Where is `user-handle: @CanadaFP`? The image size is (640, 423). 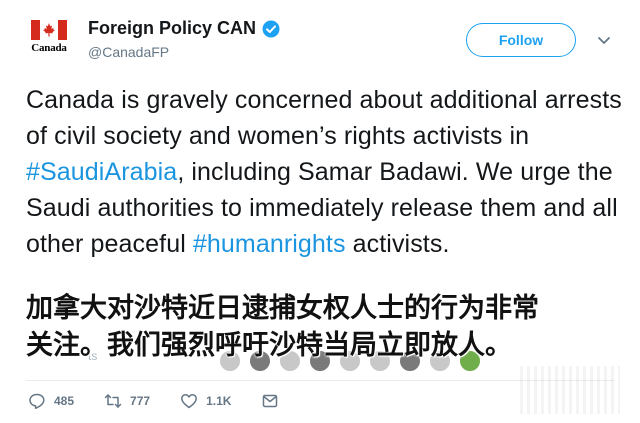
user-handle: @CanadaFP is located at coordinates (128, 52).